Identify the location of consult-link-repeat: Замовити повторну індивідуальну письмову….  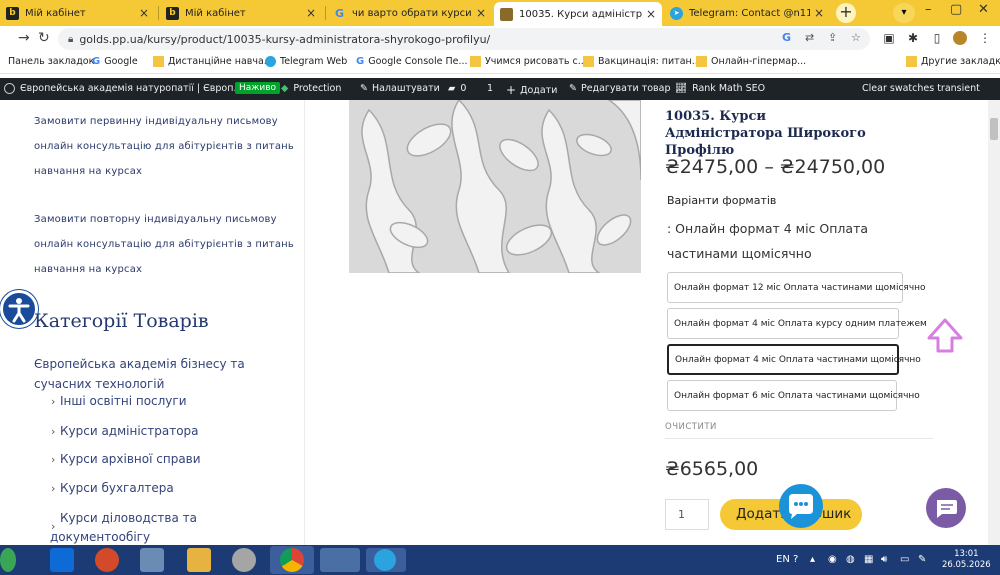
(164, 251).